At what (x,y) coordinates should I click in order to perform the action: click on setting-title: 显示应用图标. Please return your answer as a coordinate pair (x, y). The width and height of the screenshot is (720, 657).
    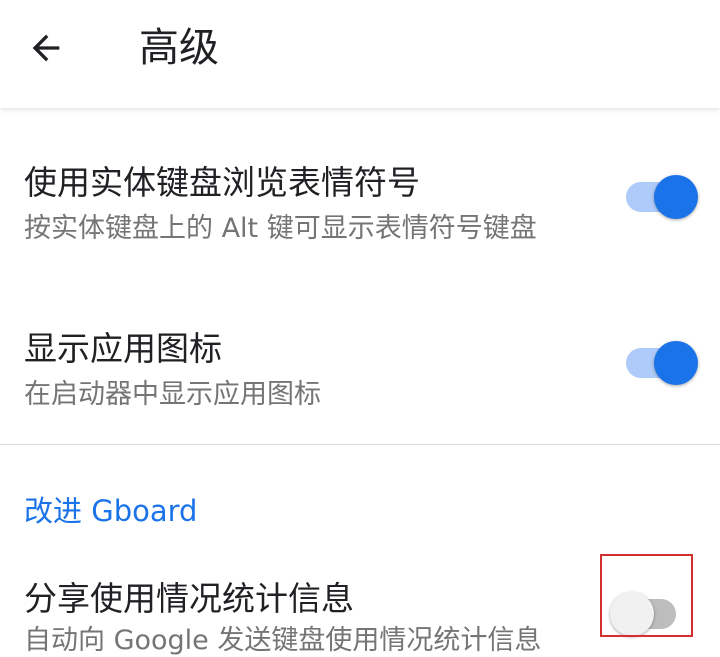
    Looking at the image, I should click on (123, 348).